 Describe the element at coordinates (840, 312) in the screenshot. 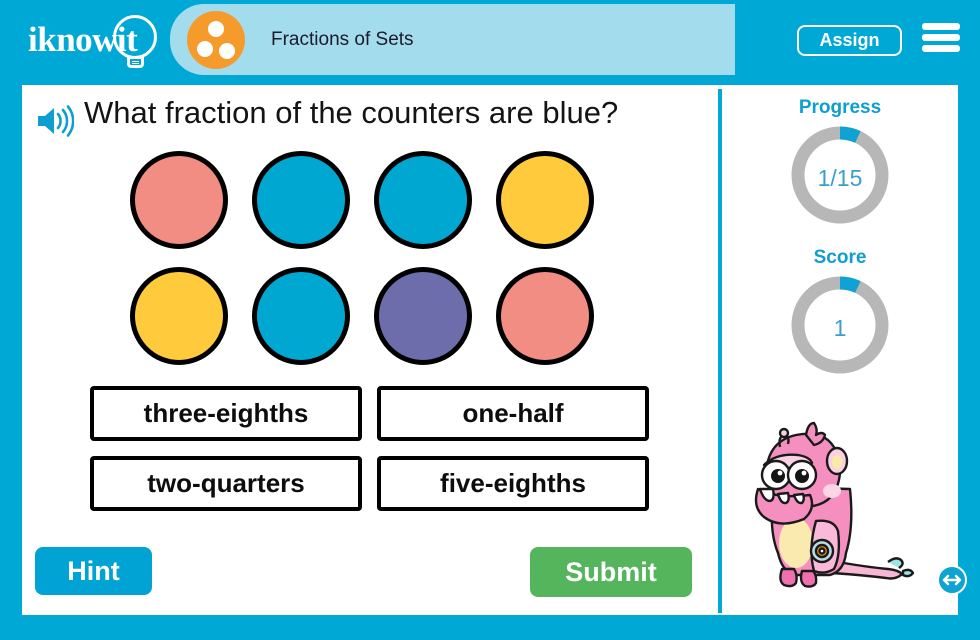

I see `score-meter: Score 1` at that location.